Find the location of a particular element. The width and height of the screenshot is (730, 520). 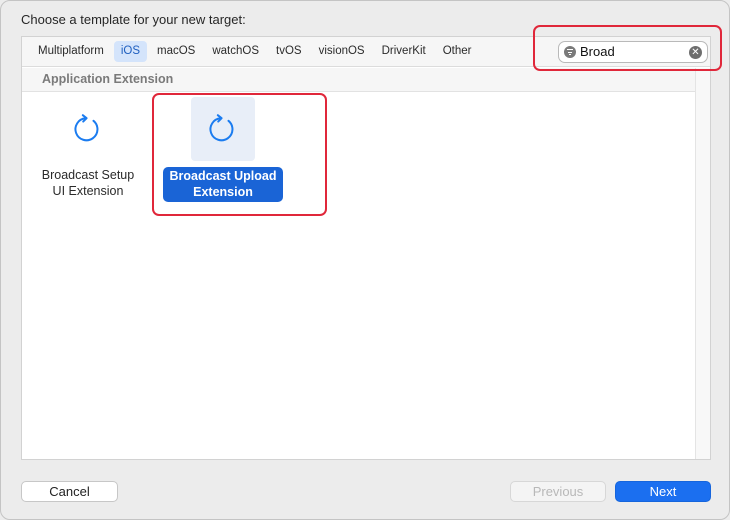

tab-macos: macOS is located at coordinates (176, 51).